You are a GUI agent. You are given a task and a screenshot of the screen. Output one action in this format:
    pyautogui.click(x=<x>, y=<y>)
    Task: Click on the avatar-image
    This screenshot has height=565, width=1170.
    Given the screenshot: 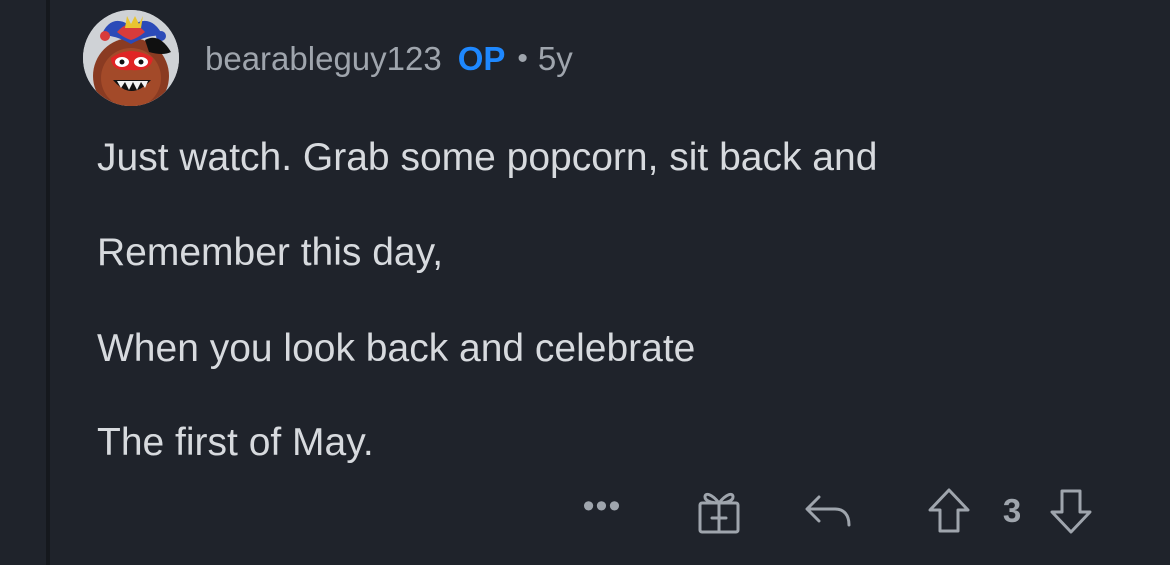 What is the action you would take?
    pyautogui.click(x=131, y=58)
    